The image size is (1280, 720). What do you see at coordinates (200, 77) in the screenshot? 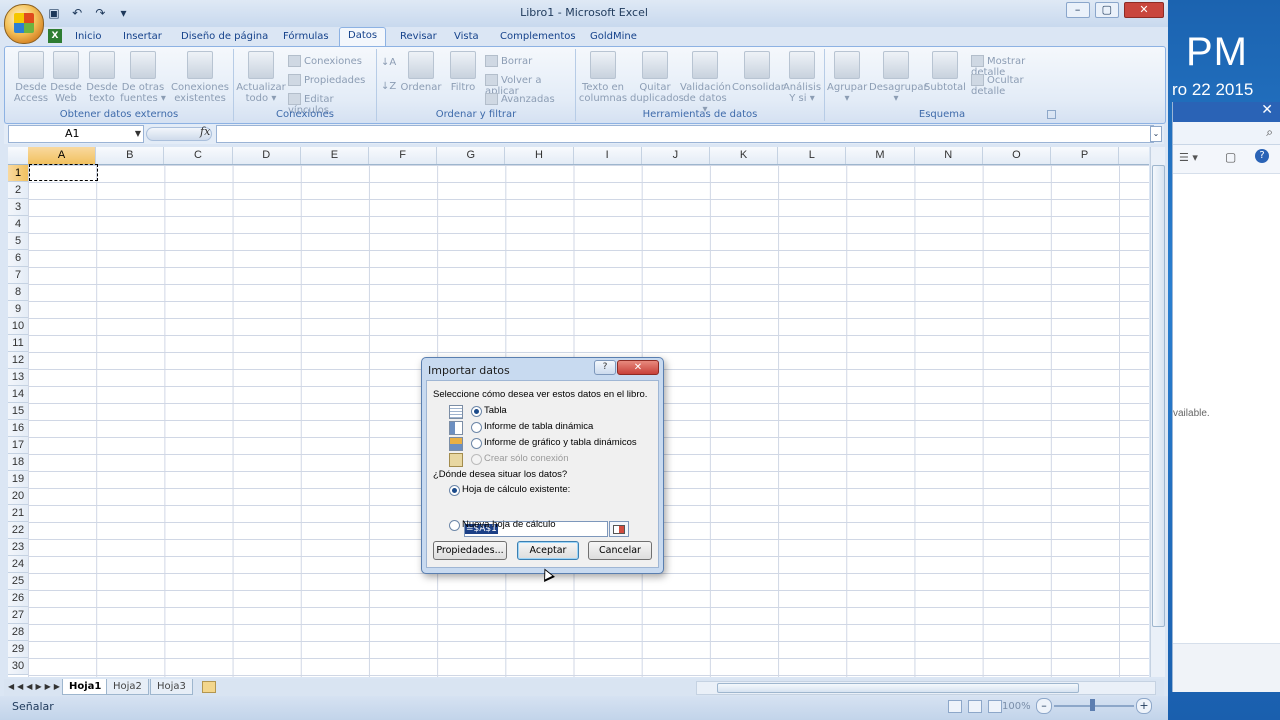
I see `conexiones-existentes-button: Conexiones existentes` at bounding box center [200, 77].